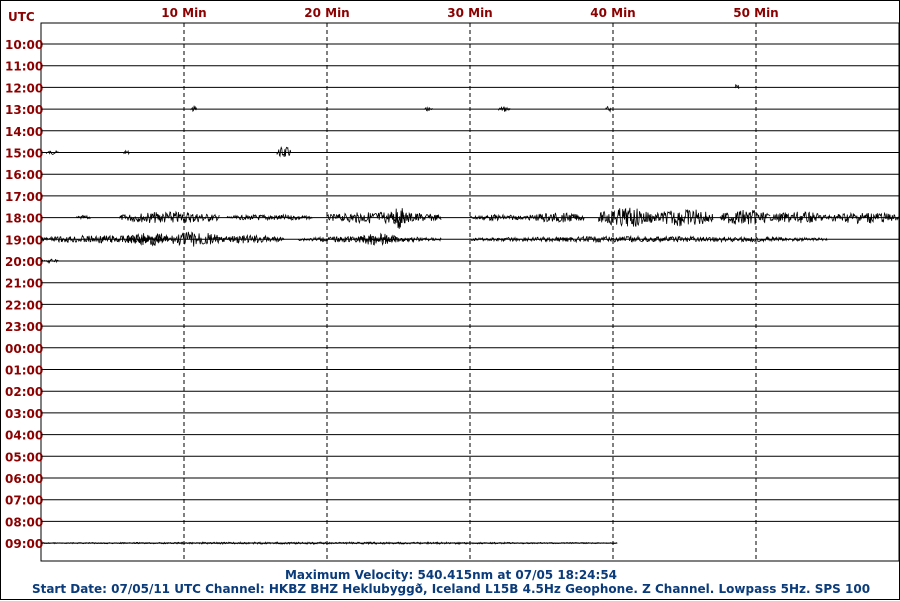 Image resolution: width=900 pixels, height=601 pixels. What do you see at coordinates (24, 132) in the screenshot?
I see `hour-tick-label: 14:00` at bounding box center [24, 132].